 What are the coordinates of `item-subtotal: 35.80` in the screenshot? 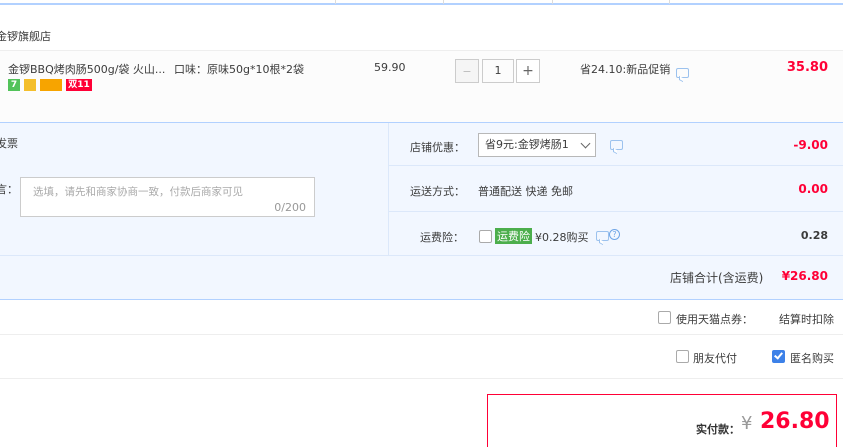 It's located at (807, 67).